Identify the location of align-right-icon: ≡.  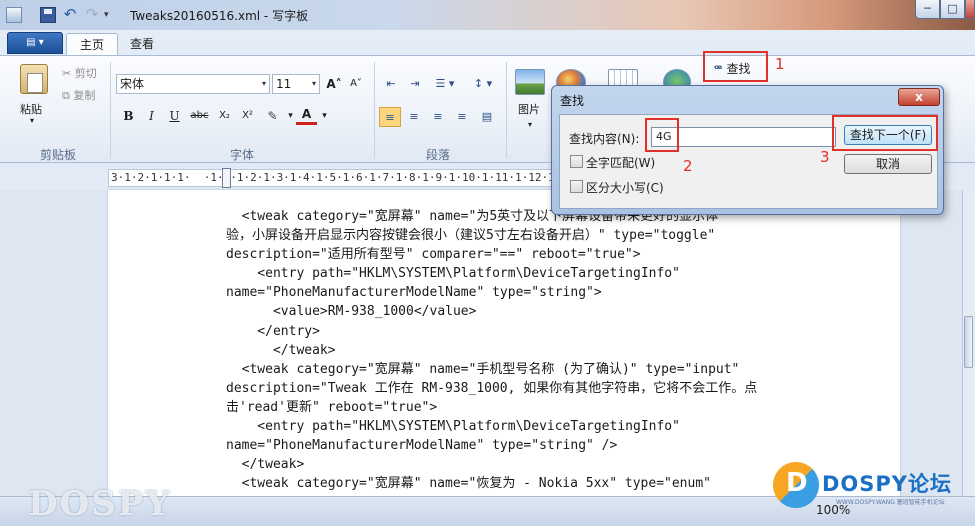
(438, 117).